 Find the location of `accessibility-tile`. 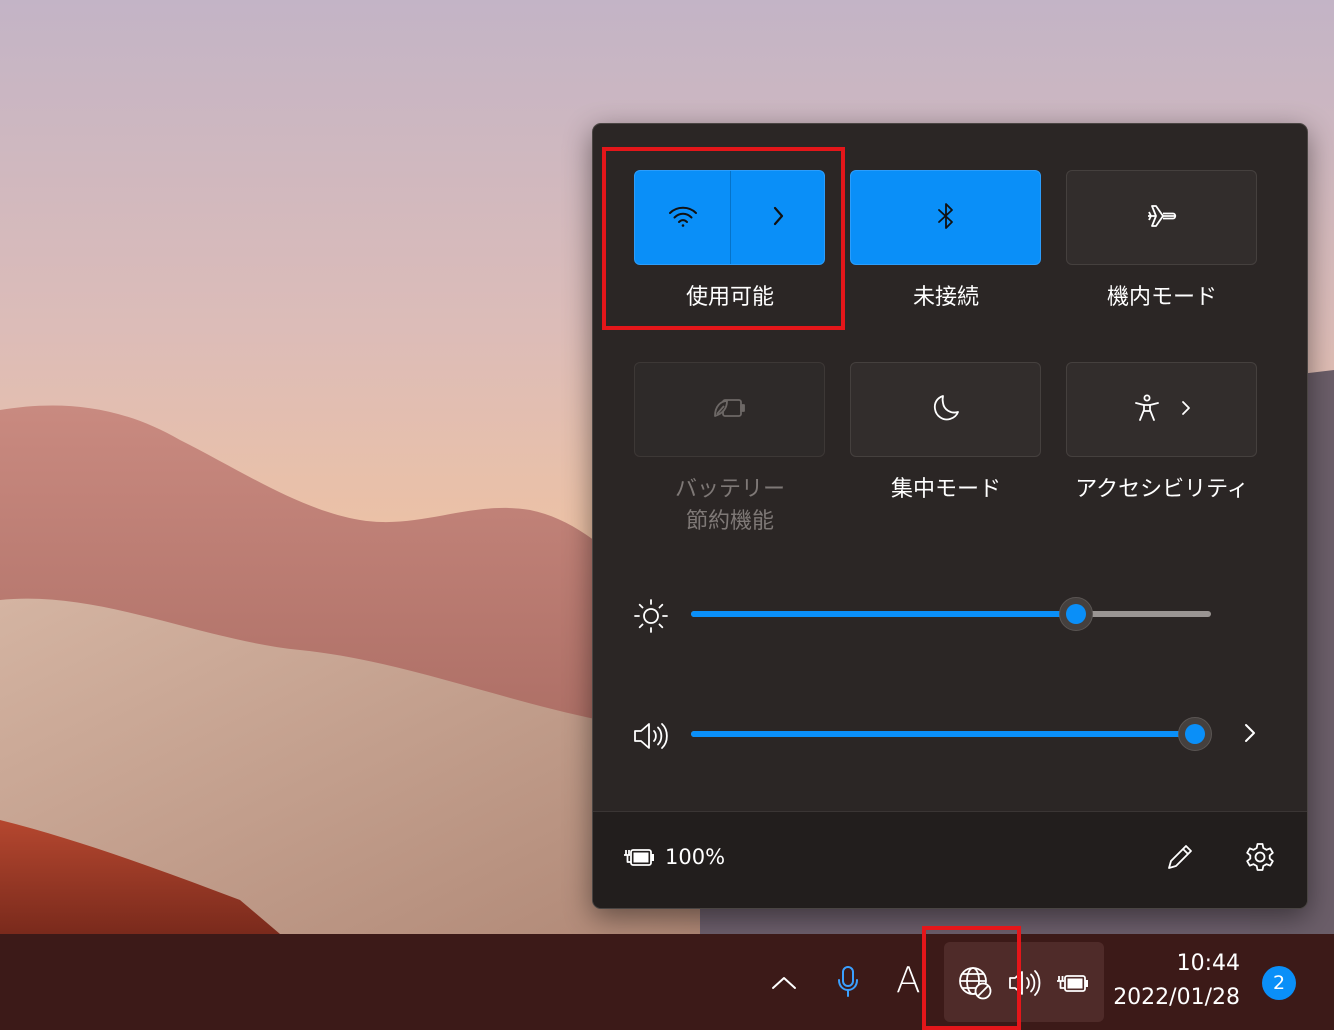

accessibility-tile is located at coordinates (1161, 409).